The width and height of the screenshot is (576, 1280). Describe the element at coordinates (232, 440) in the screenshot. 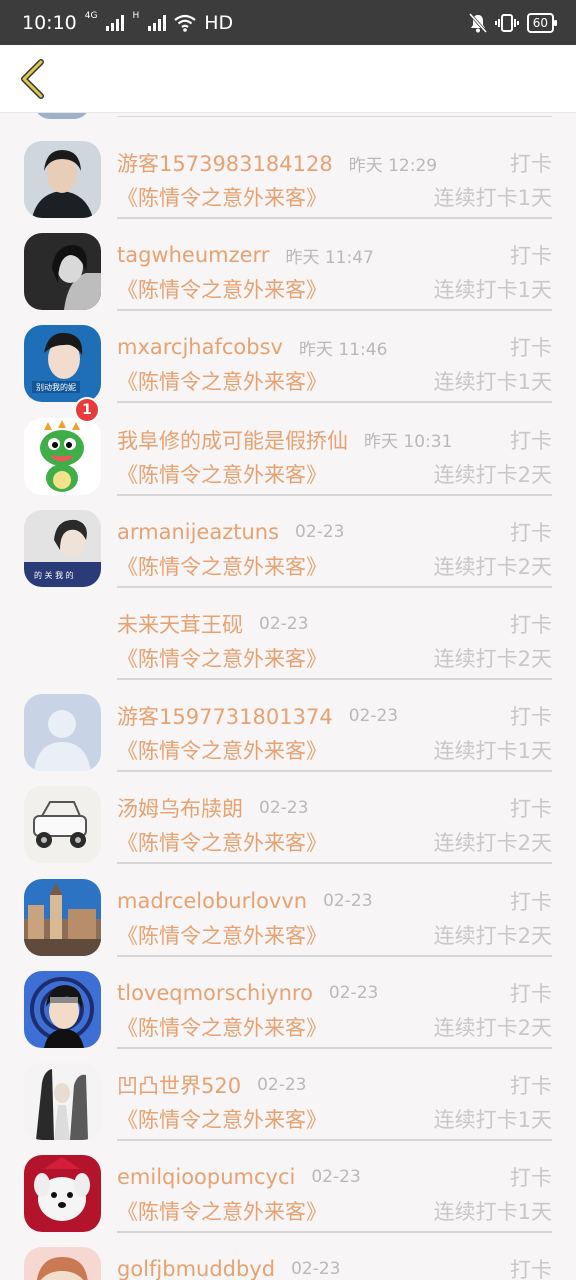

I see `username: 我阜修的成可能是假挢仙` at that location.